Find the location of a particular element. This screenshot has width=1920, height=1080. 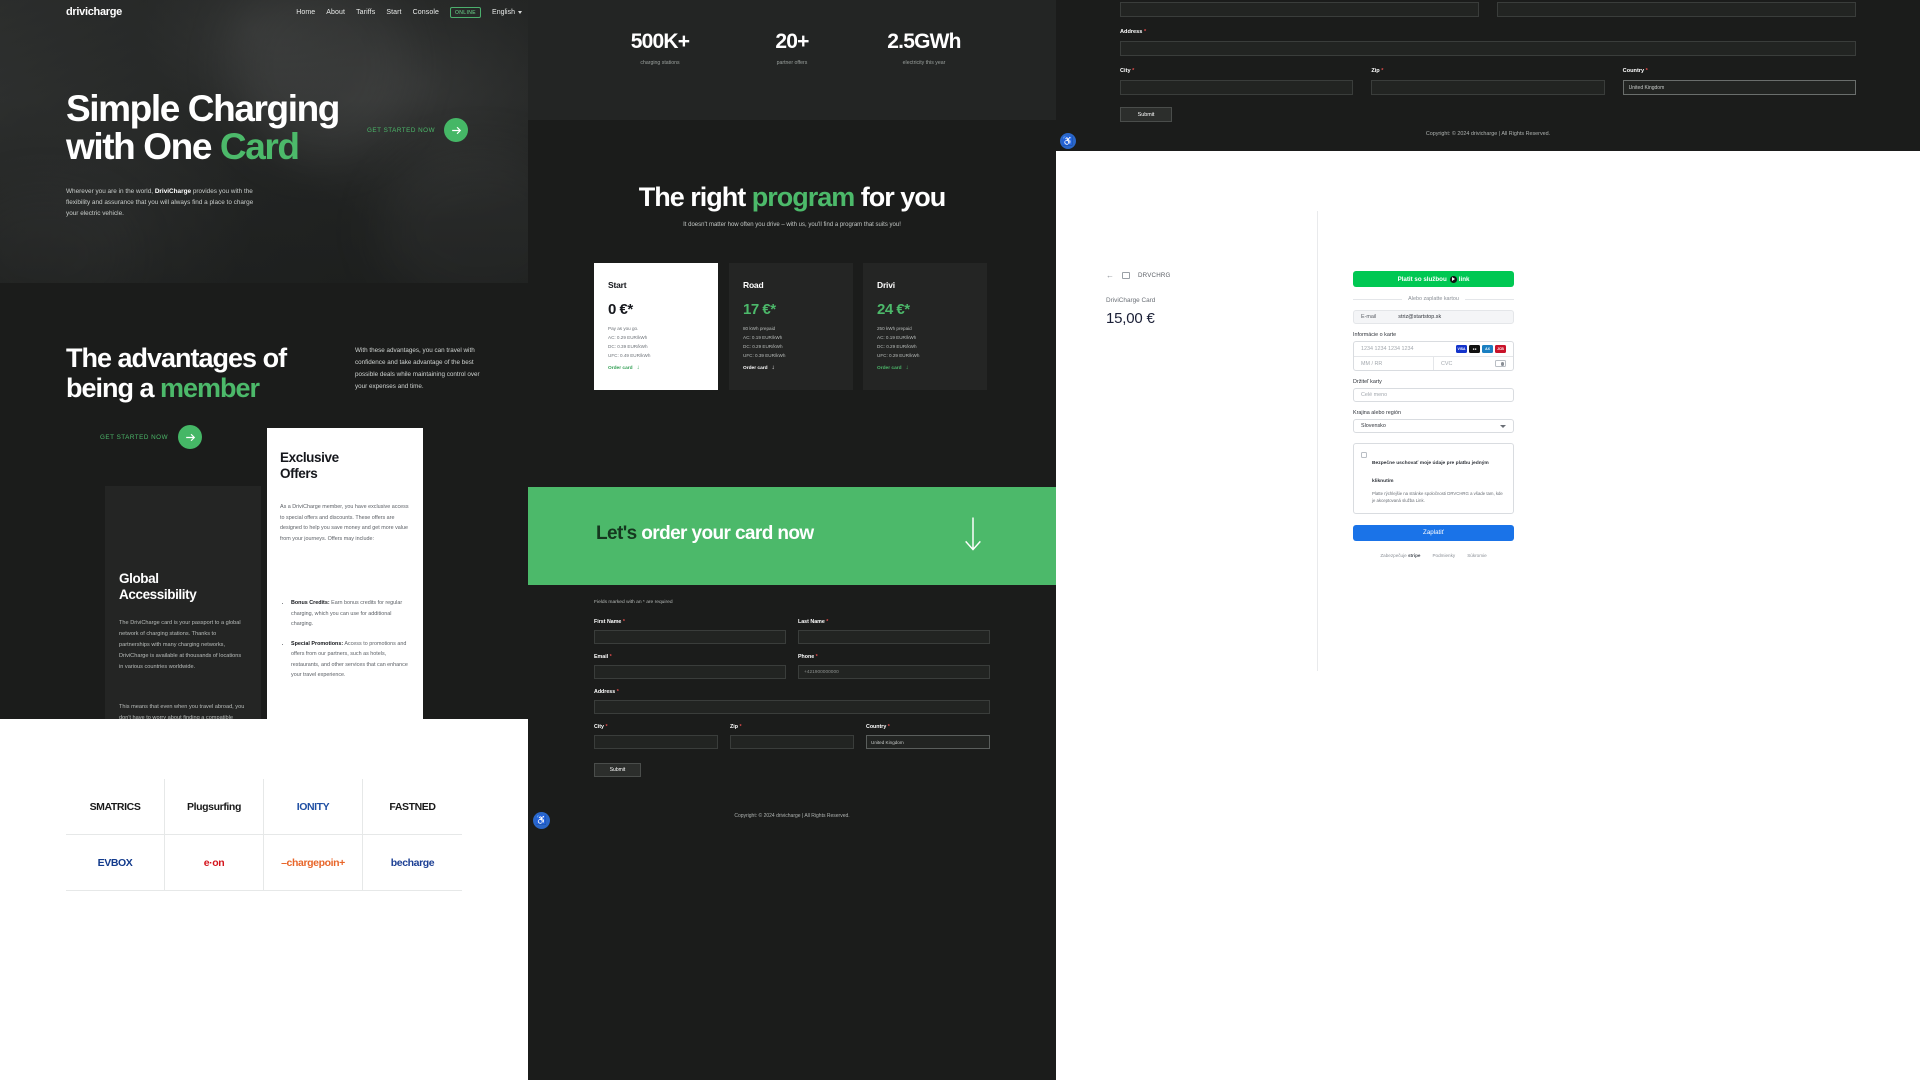

input-zip is located at coordinates (792, 742).